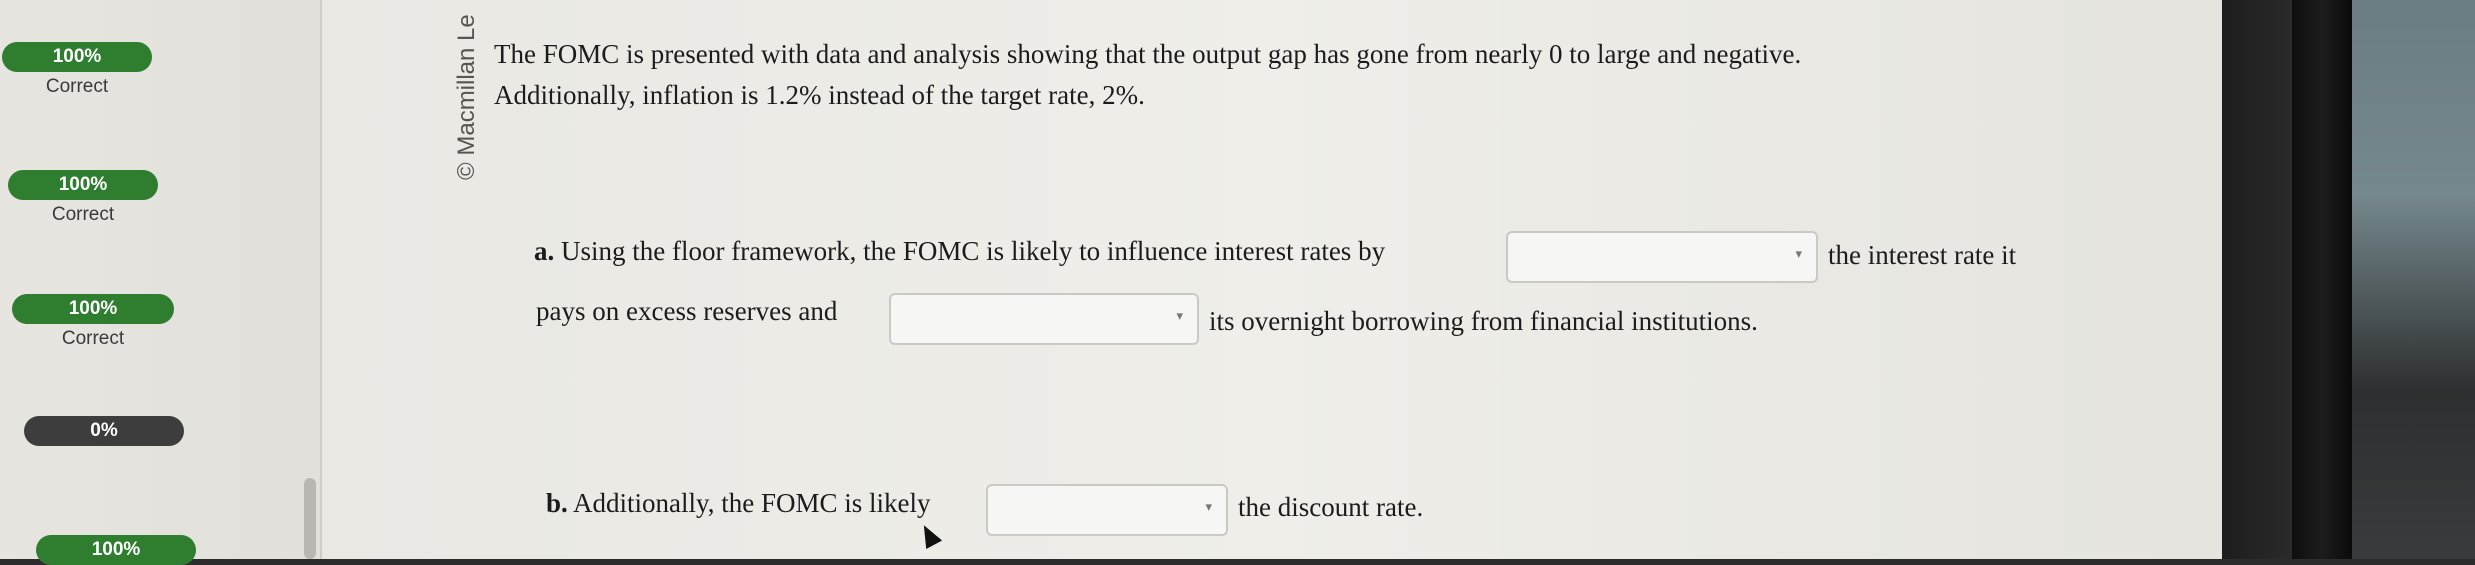 Image resolution: width=2475 pixels, height=565 pixels. I want to click on screen-bezel, so click(2257, 279).